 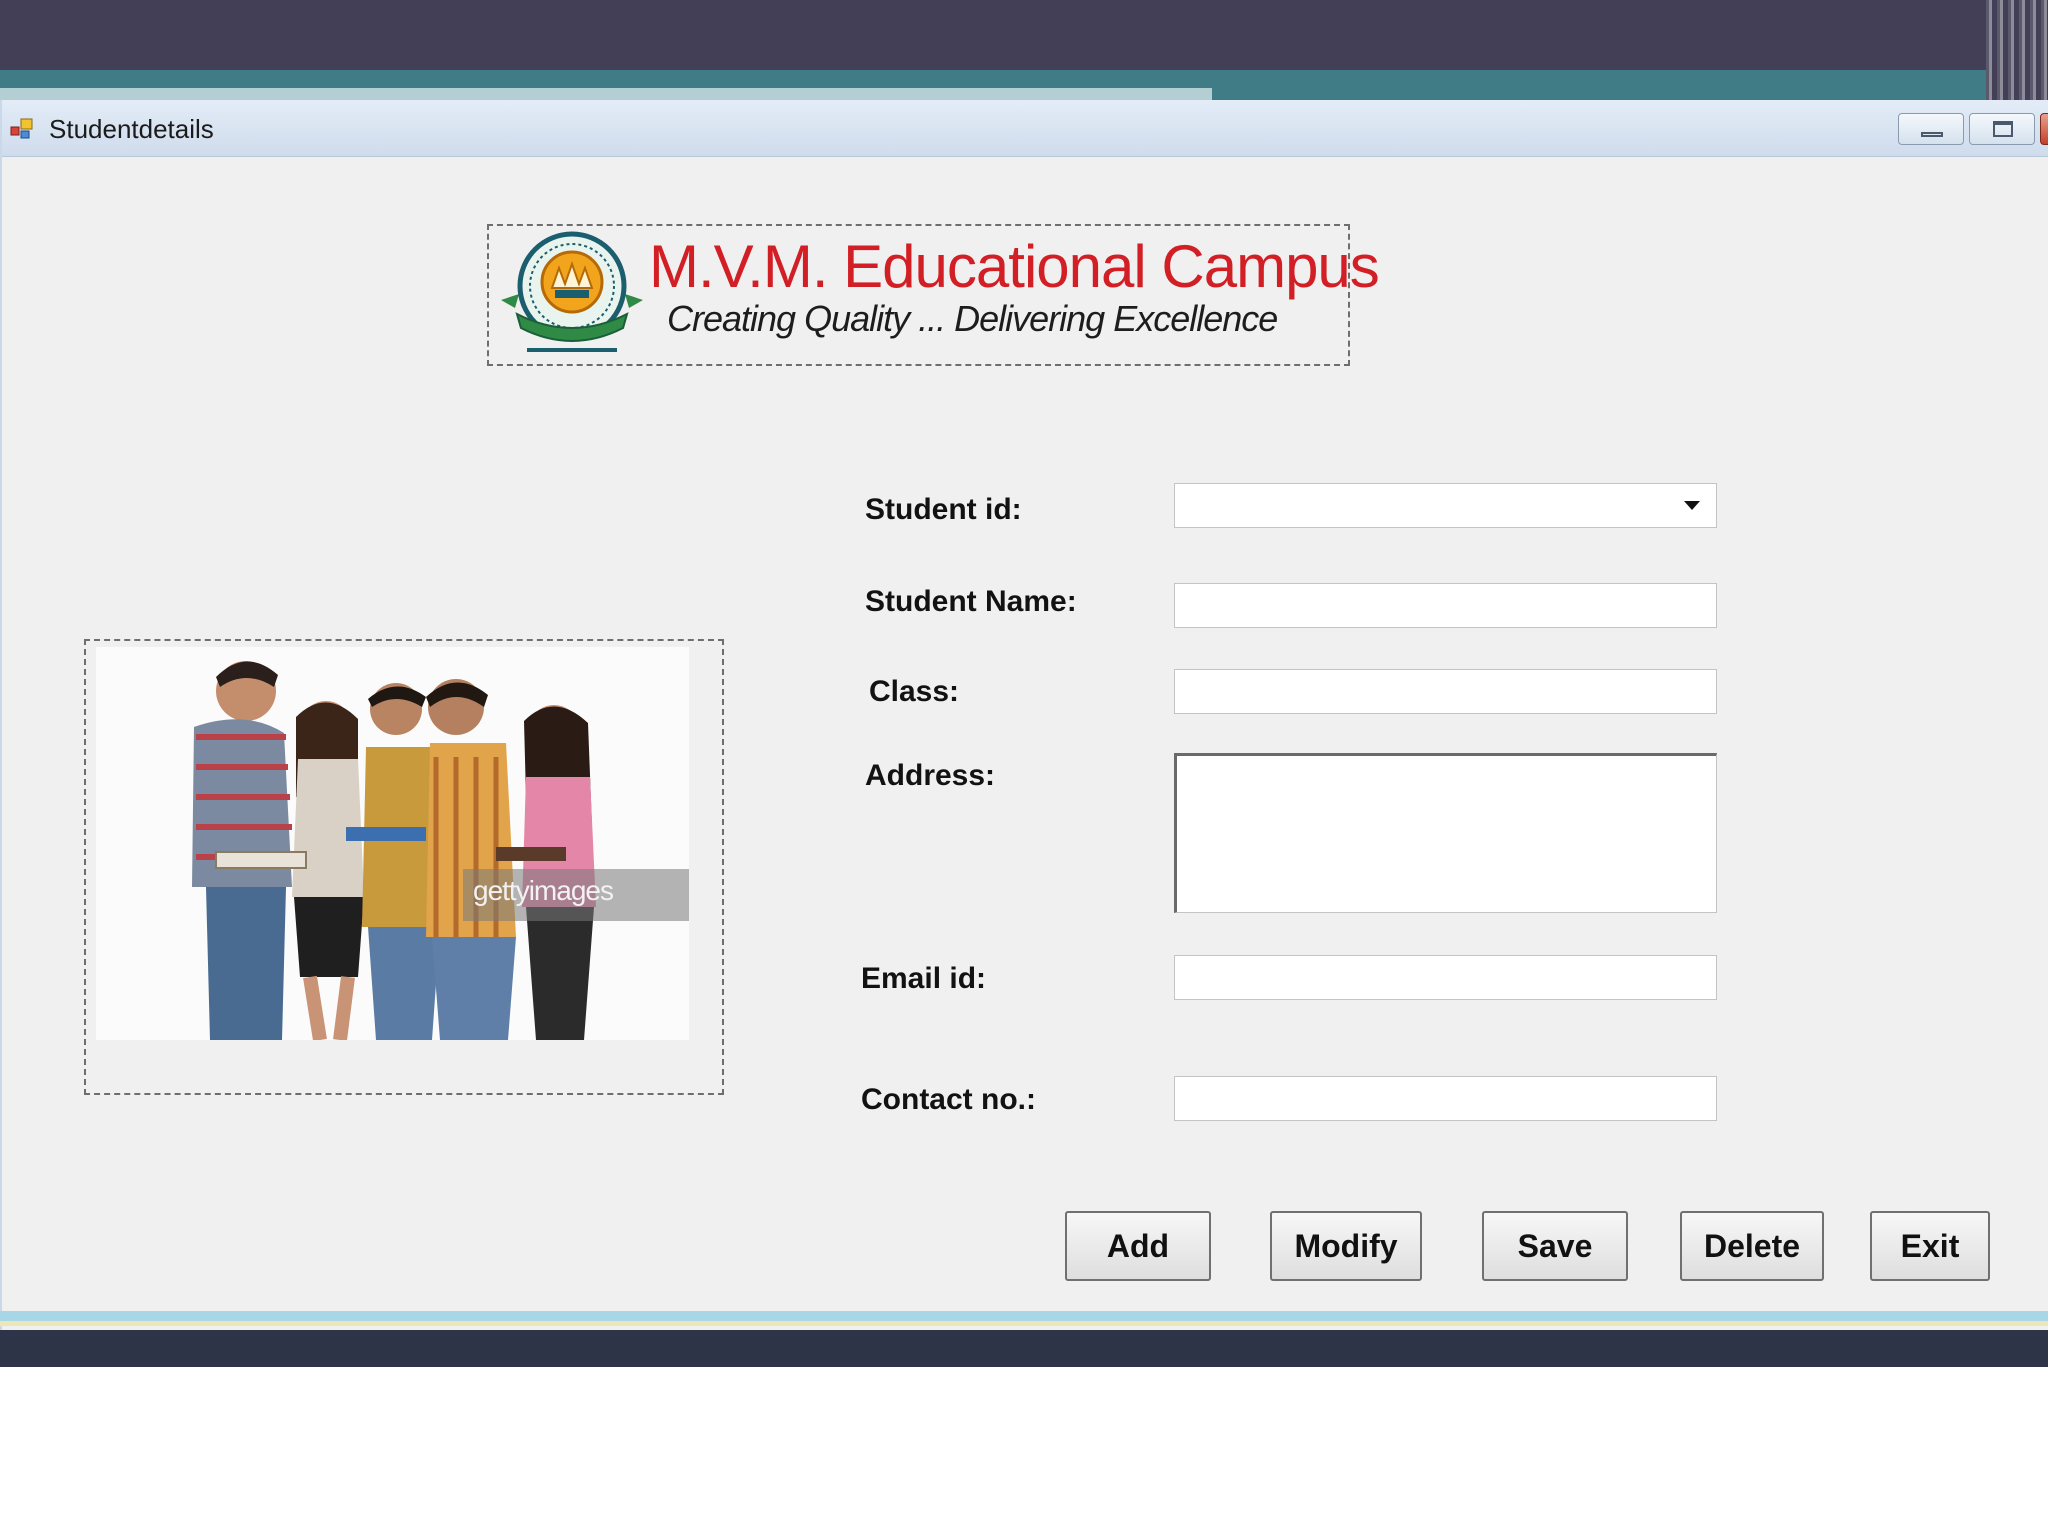 What do you see at coordinates (971, 601) in the screenshot?
I see `student-name-label: Student Name:` at bounding box center [971, 601].